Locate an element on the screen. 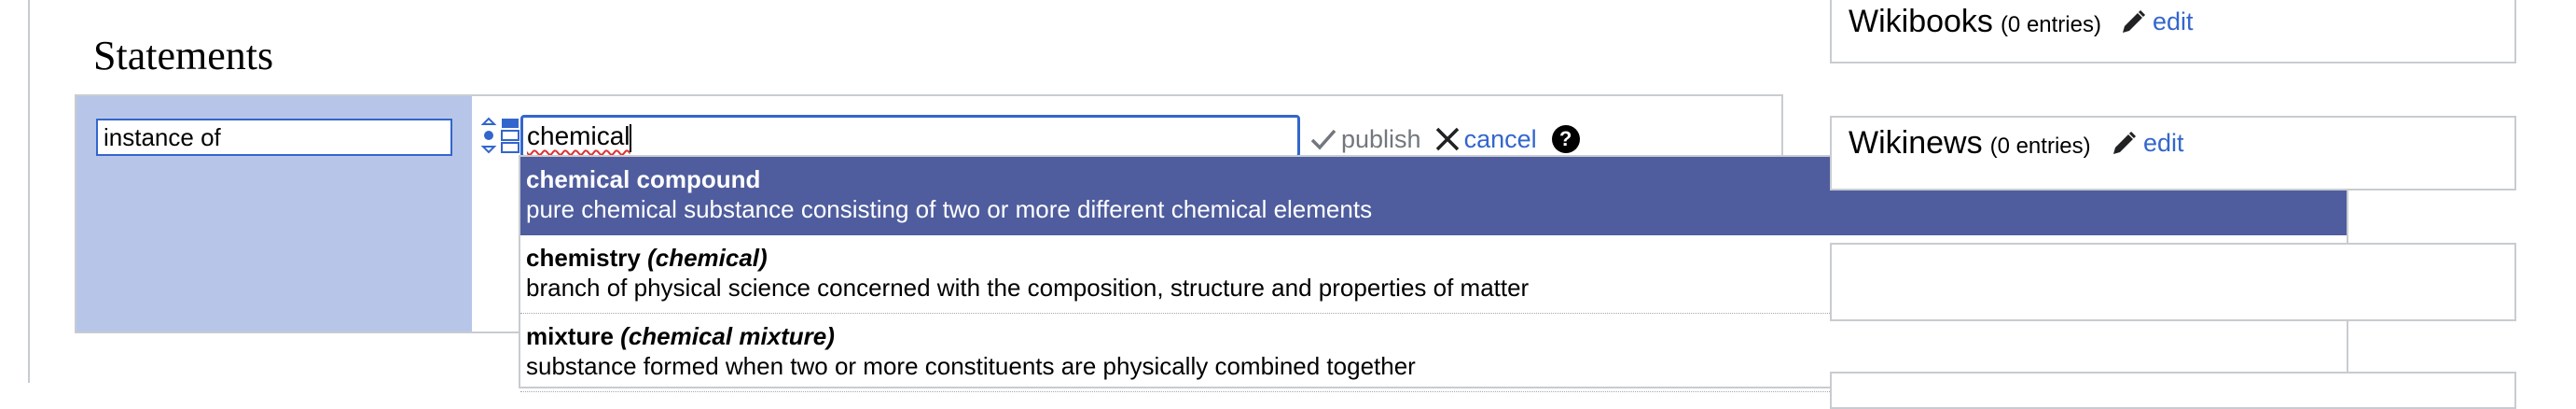 This screenshot has height=409, width=2576. value-input-text: chemical is located at coordinates (578, 135).